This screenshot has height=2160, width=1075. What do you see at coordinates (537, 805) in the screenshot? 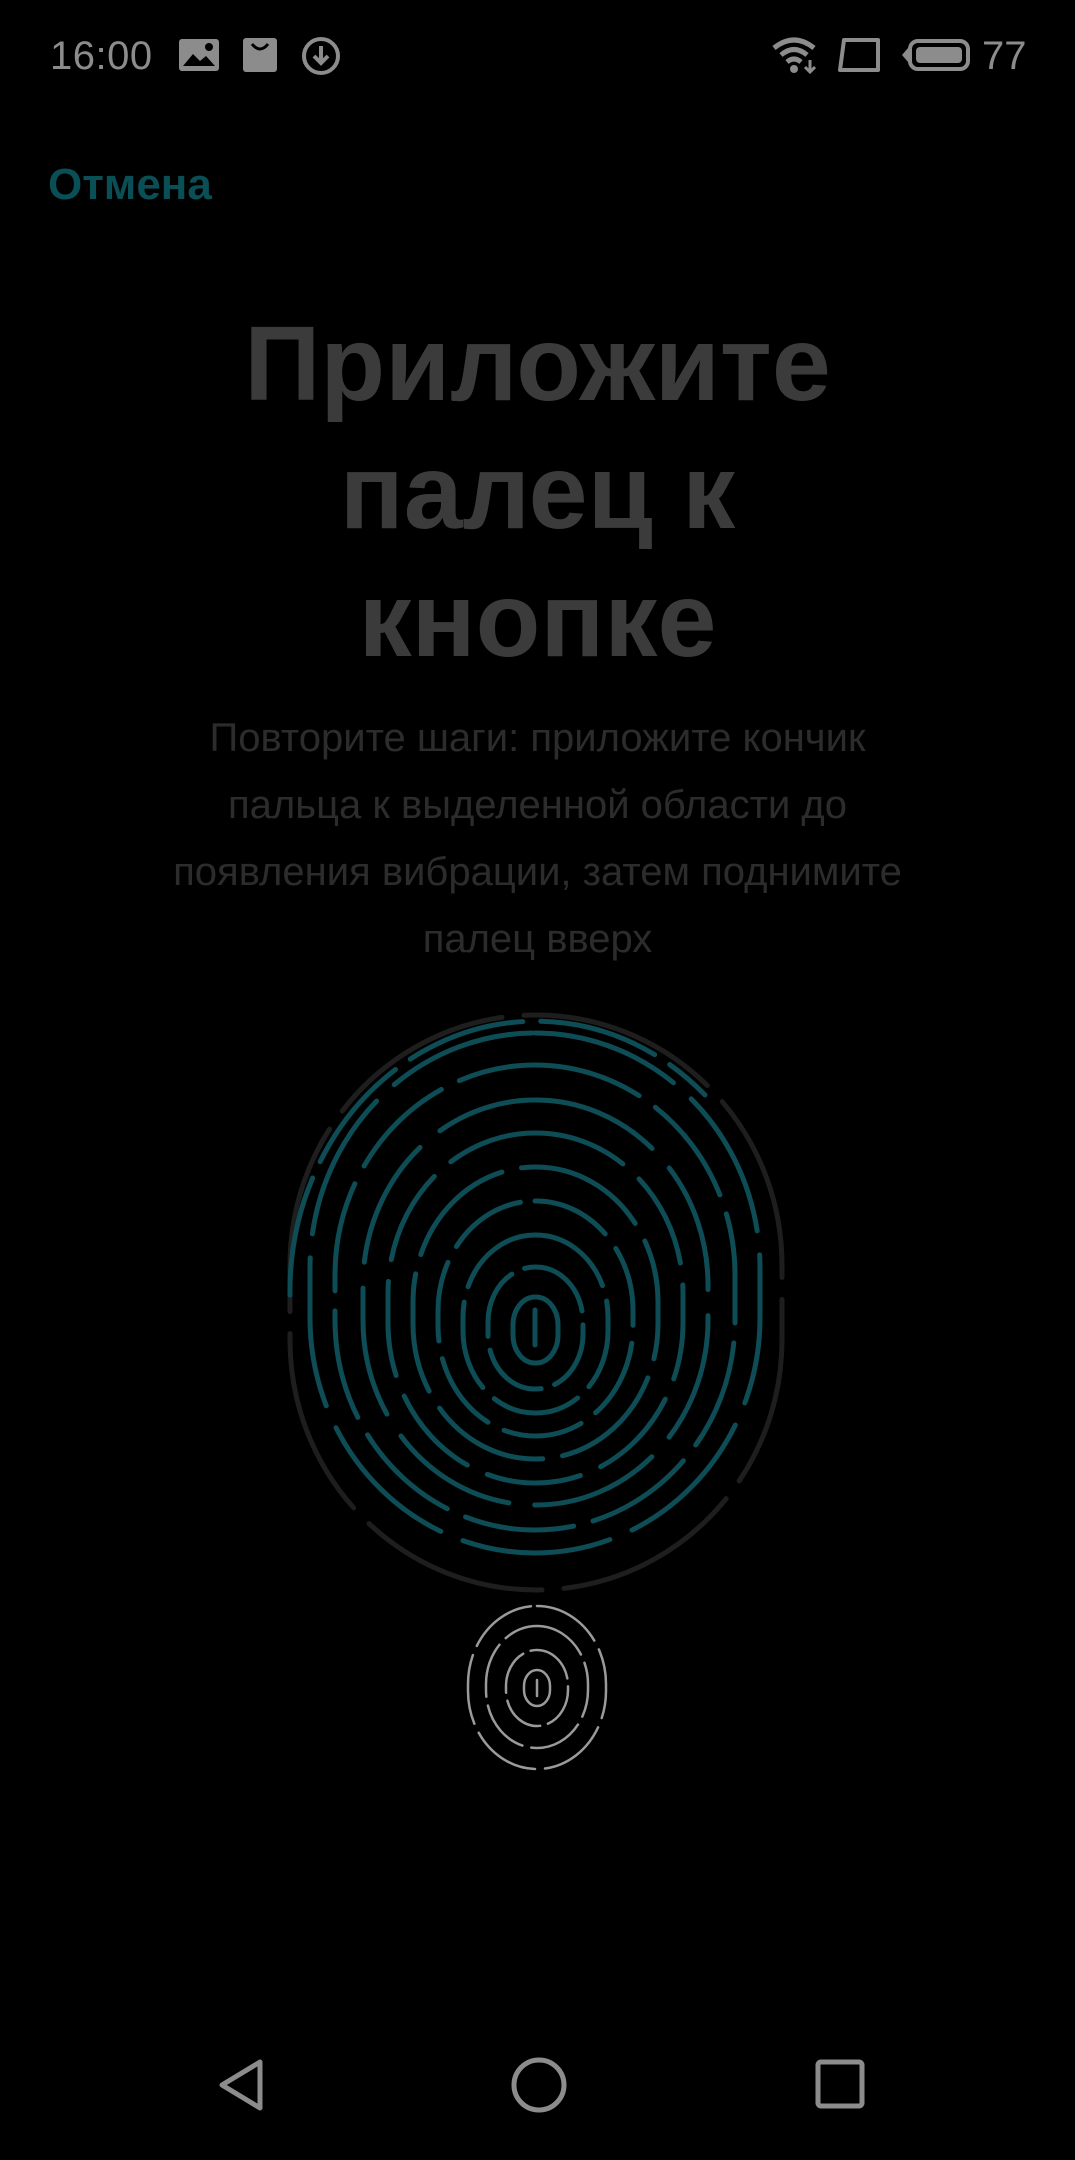
I see `instructions-line: пальца к выделенной области до` at bounding box center [537, 805].